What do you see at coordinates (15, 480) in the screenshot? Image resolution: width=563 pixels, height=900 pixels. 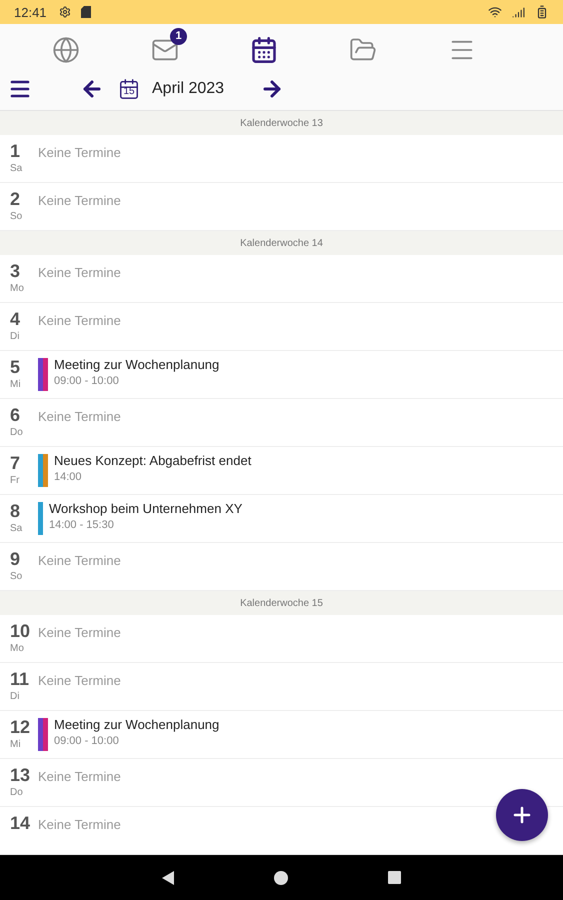 I see `weekday-label: Fr` at bounding box center [15, 480].